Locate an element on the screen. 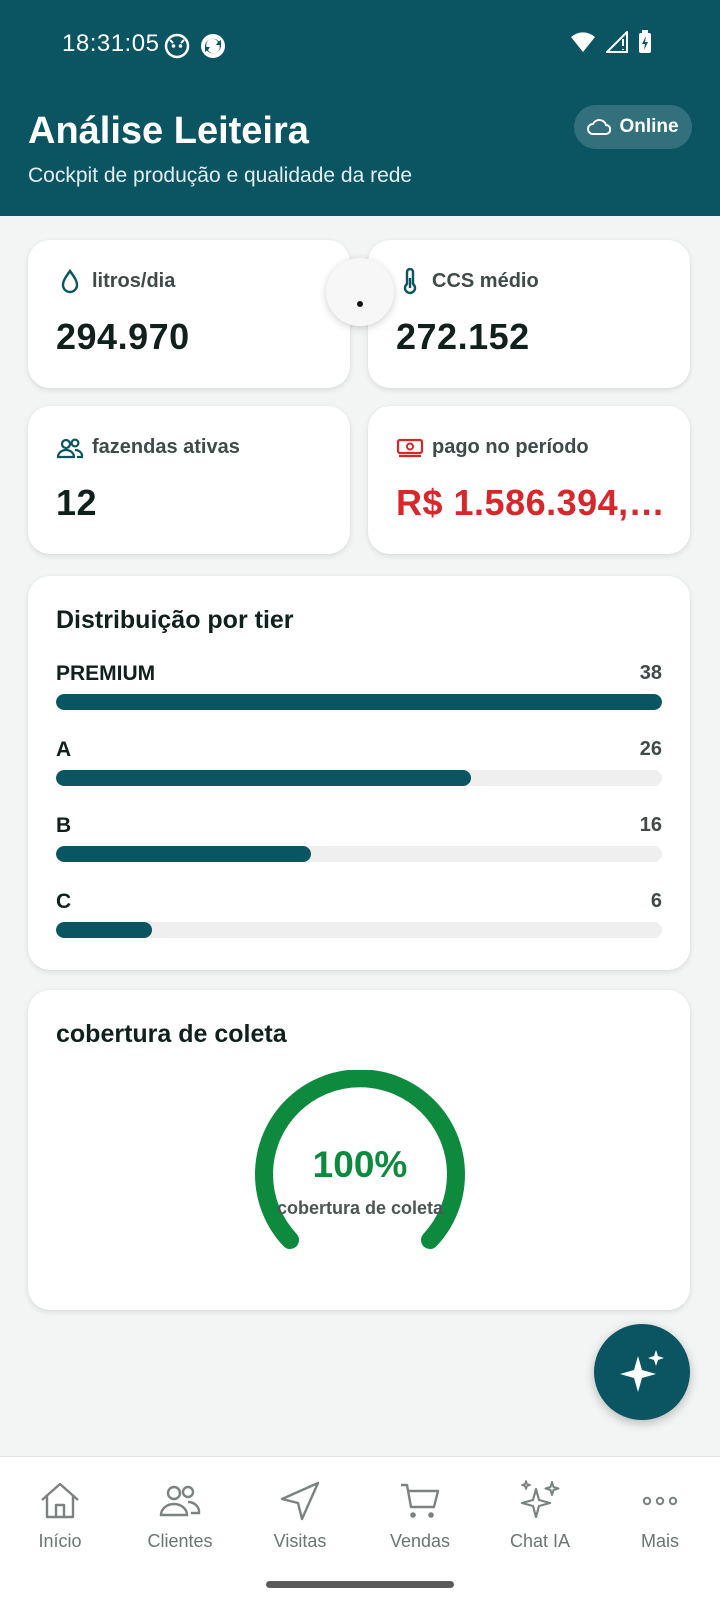  tier-count: 16 is located at coordinates (650, 825).